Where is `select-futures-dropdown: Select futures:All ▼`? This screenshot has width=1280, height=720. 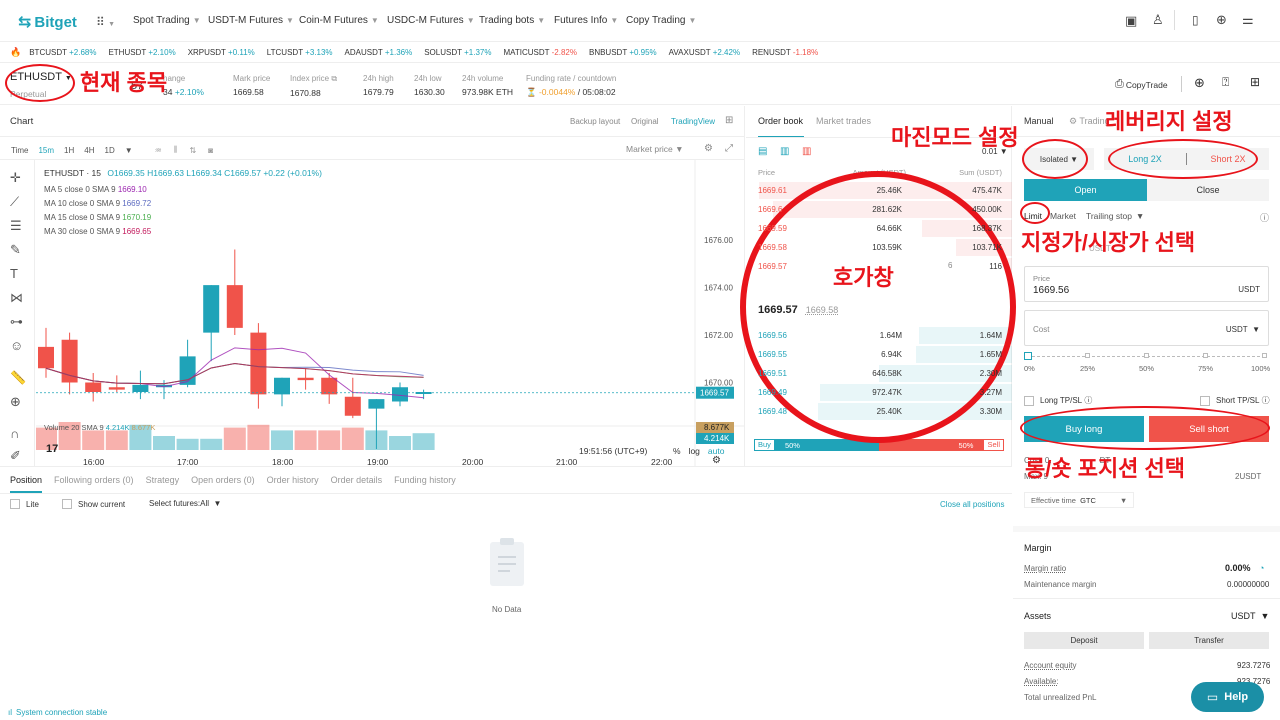 select-futures-dropdown: Select futures:All ▼ is located at coordinates (185, 503).